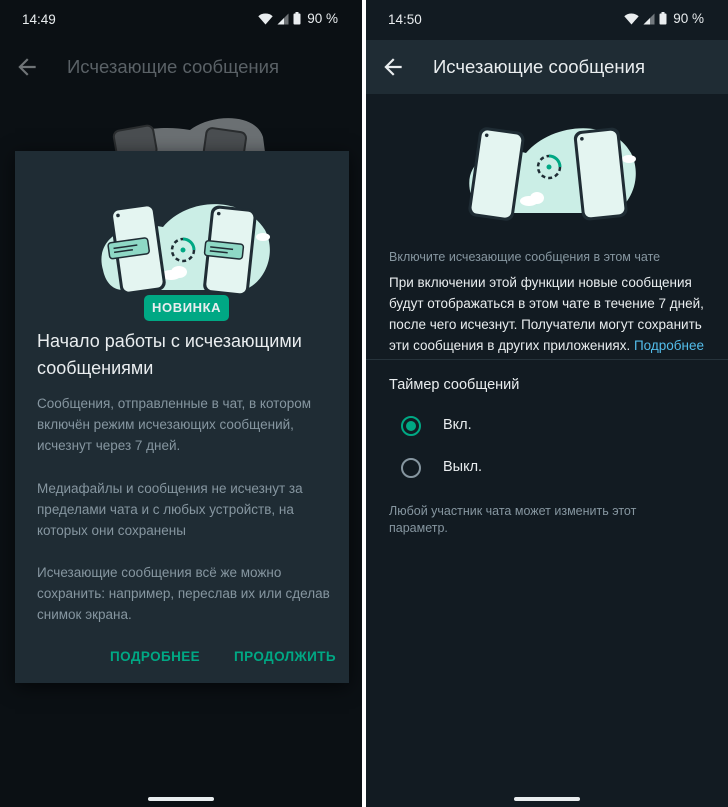  I want to click on radio-off-unchecked, so click(411, 468).